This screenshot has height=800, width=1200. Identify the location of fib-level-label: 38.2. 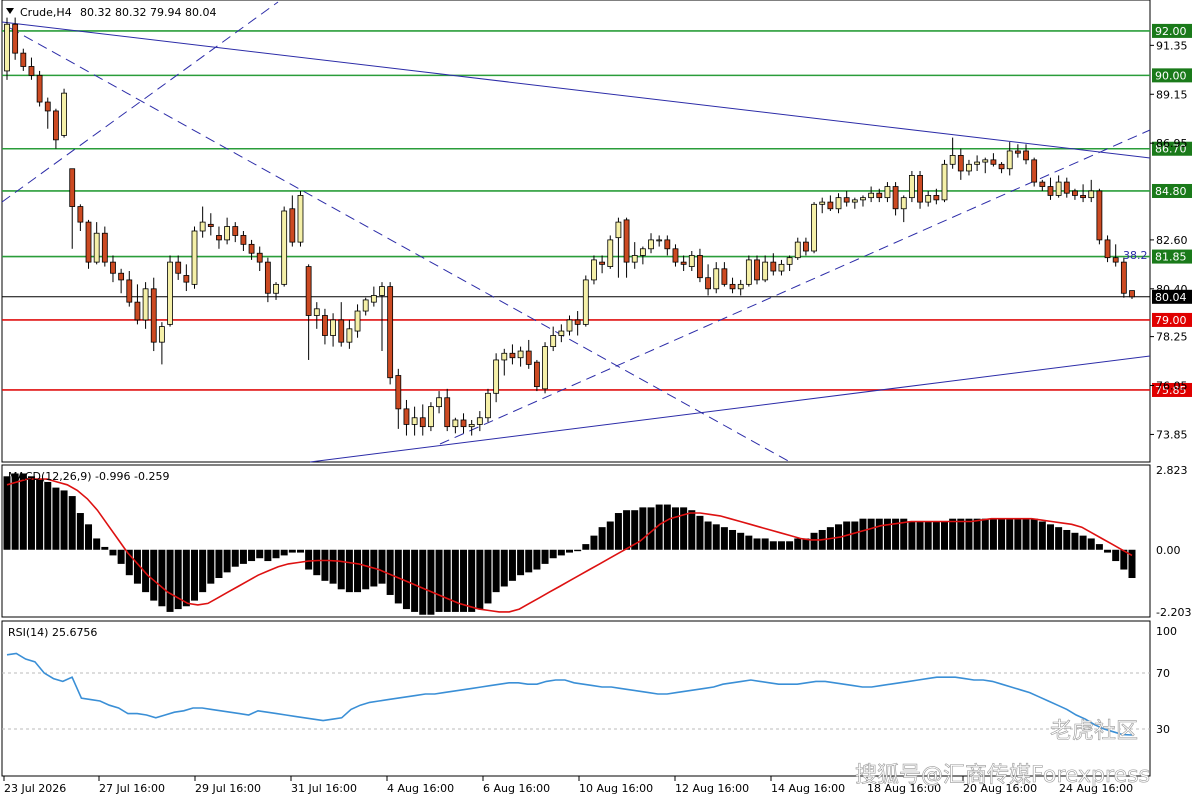
(1135, 255).